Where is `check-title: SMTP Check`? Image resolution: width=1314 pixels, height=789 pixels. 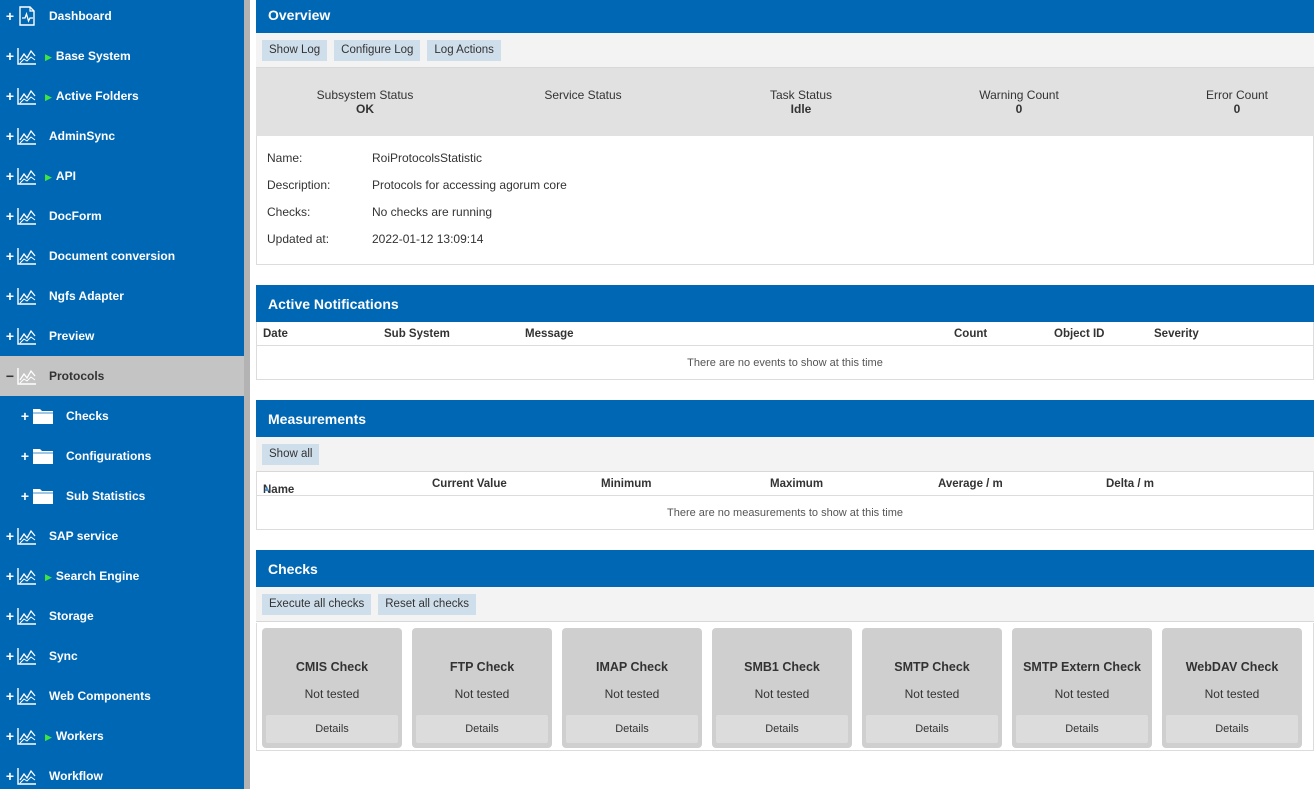
check-title: SMTP Check is located at coordinates (932, 667).